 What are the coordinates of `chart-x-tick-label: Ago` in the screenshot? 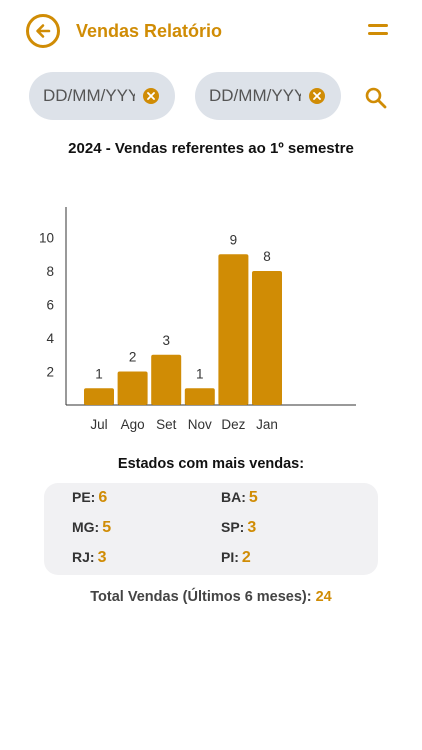 It's located at (133, 424).